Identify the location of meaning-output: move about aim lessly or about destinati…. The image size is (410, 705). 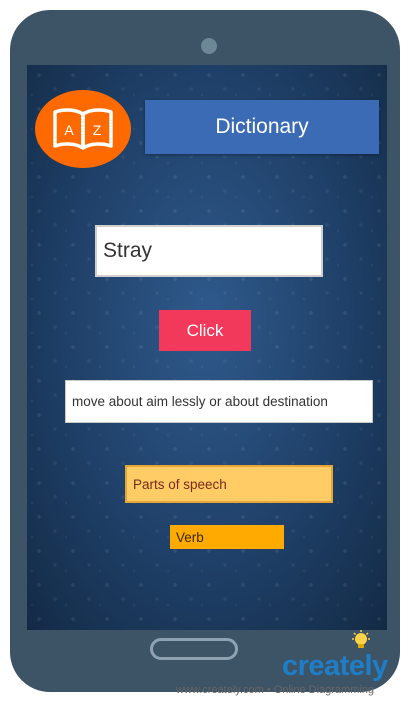
(219, 401).